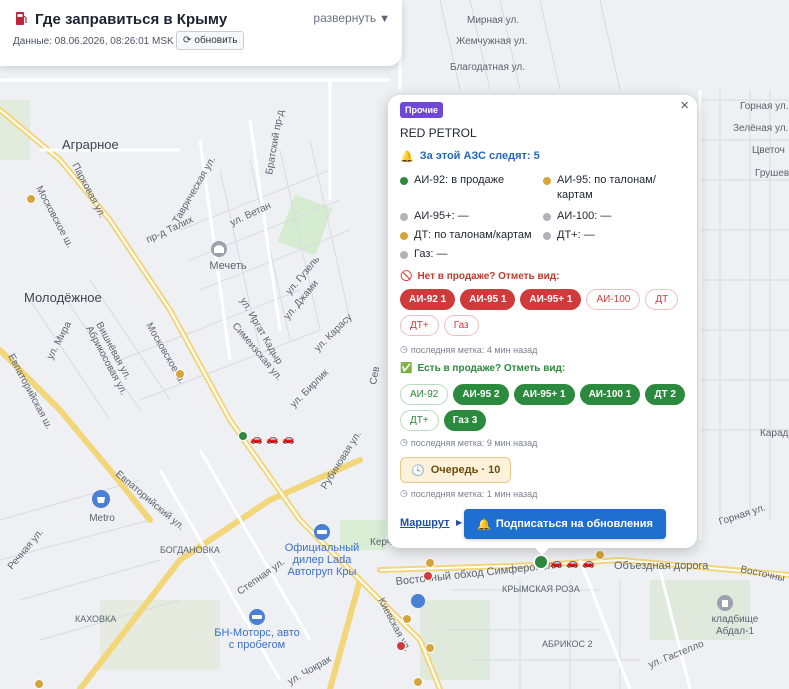  What do you see at coordinates (474, 493) in the screenshot?
I see `last-mark-text: последняя метка: 1 мин назад` at bounding box center [474, 493].